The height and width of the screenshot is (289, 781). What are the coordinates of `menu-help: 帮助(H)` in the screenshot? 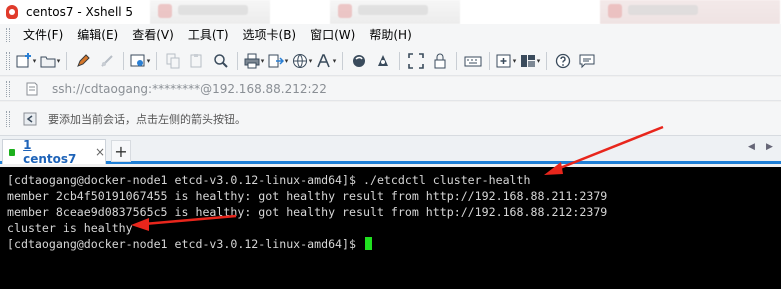 It's located at (390, 35).